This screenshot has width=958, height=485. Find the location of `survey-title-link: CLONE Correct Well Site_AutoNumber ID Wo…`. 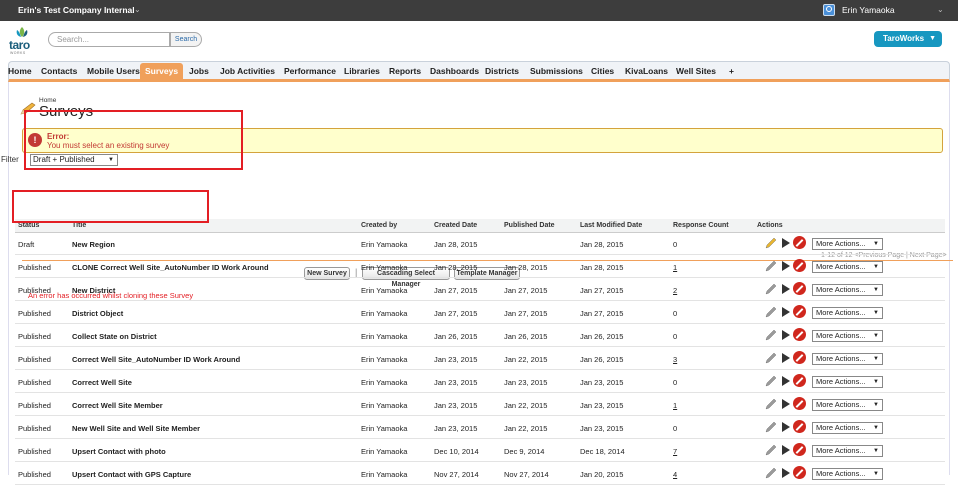

survey-title-link: CLONE Correct Well Site_AutoNumber ID Wo… is located at coordinates (170, 267).